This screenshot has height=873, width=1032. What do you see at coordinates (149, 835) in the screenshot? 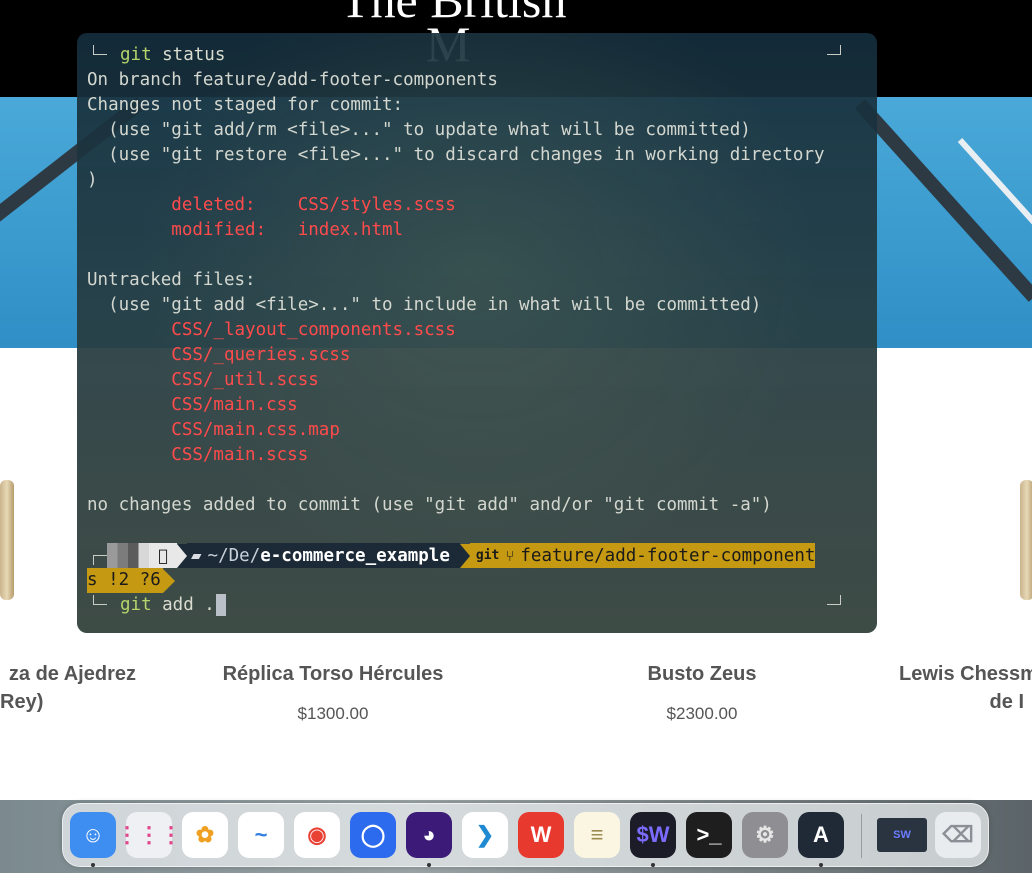
I see `launchpad-icon: ⋮⋮⋮` at bounding box center [149, 835].